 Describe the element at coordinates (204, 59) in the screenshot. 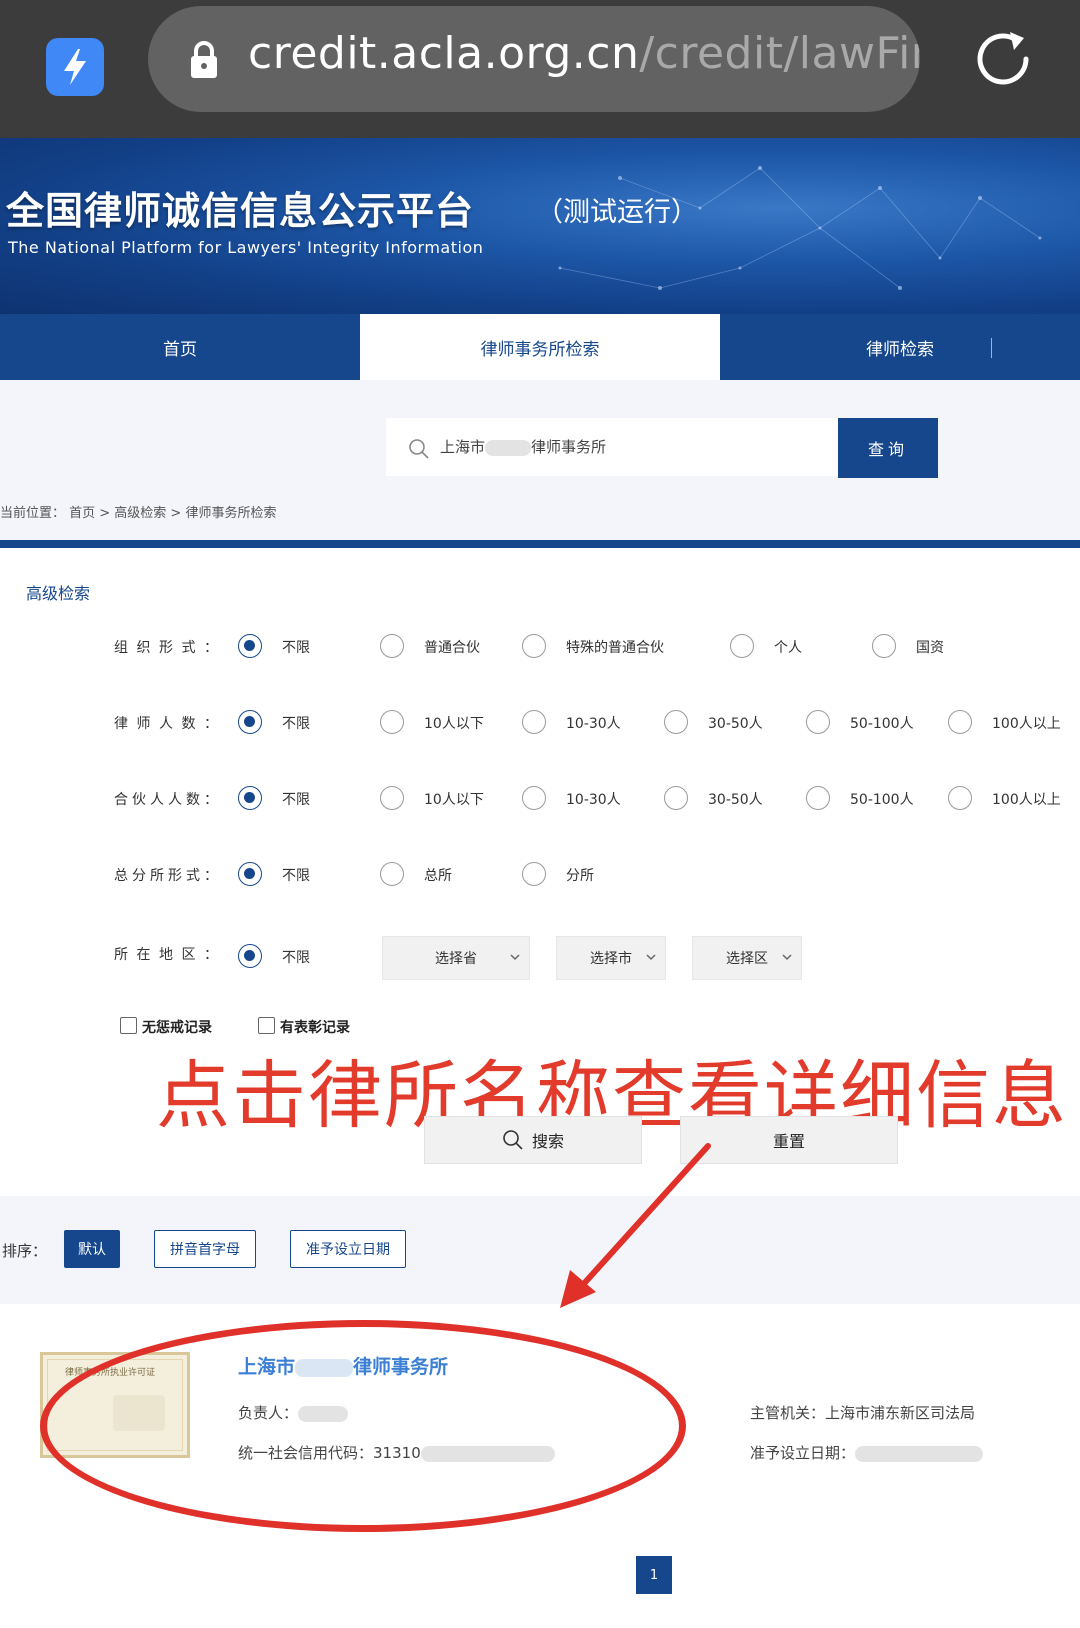

I see `lock-icon` at that location.